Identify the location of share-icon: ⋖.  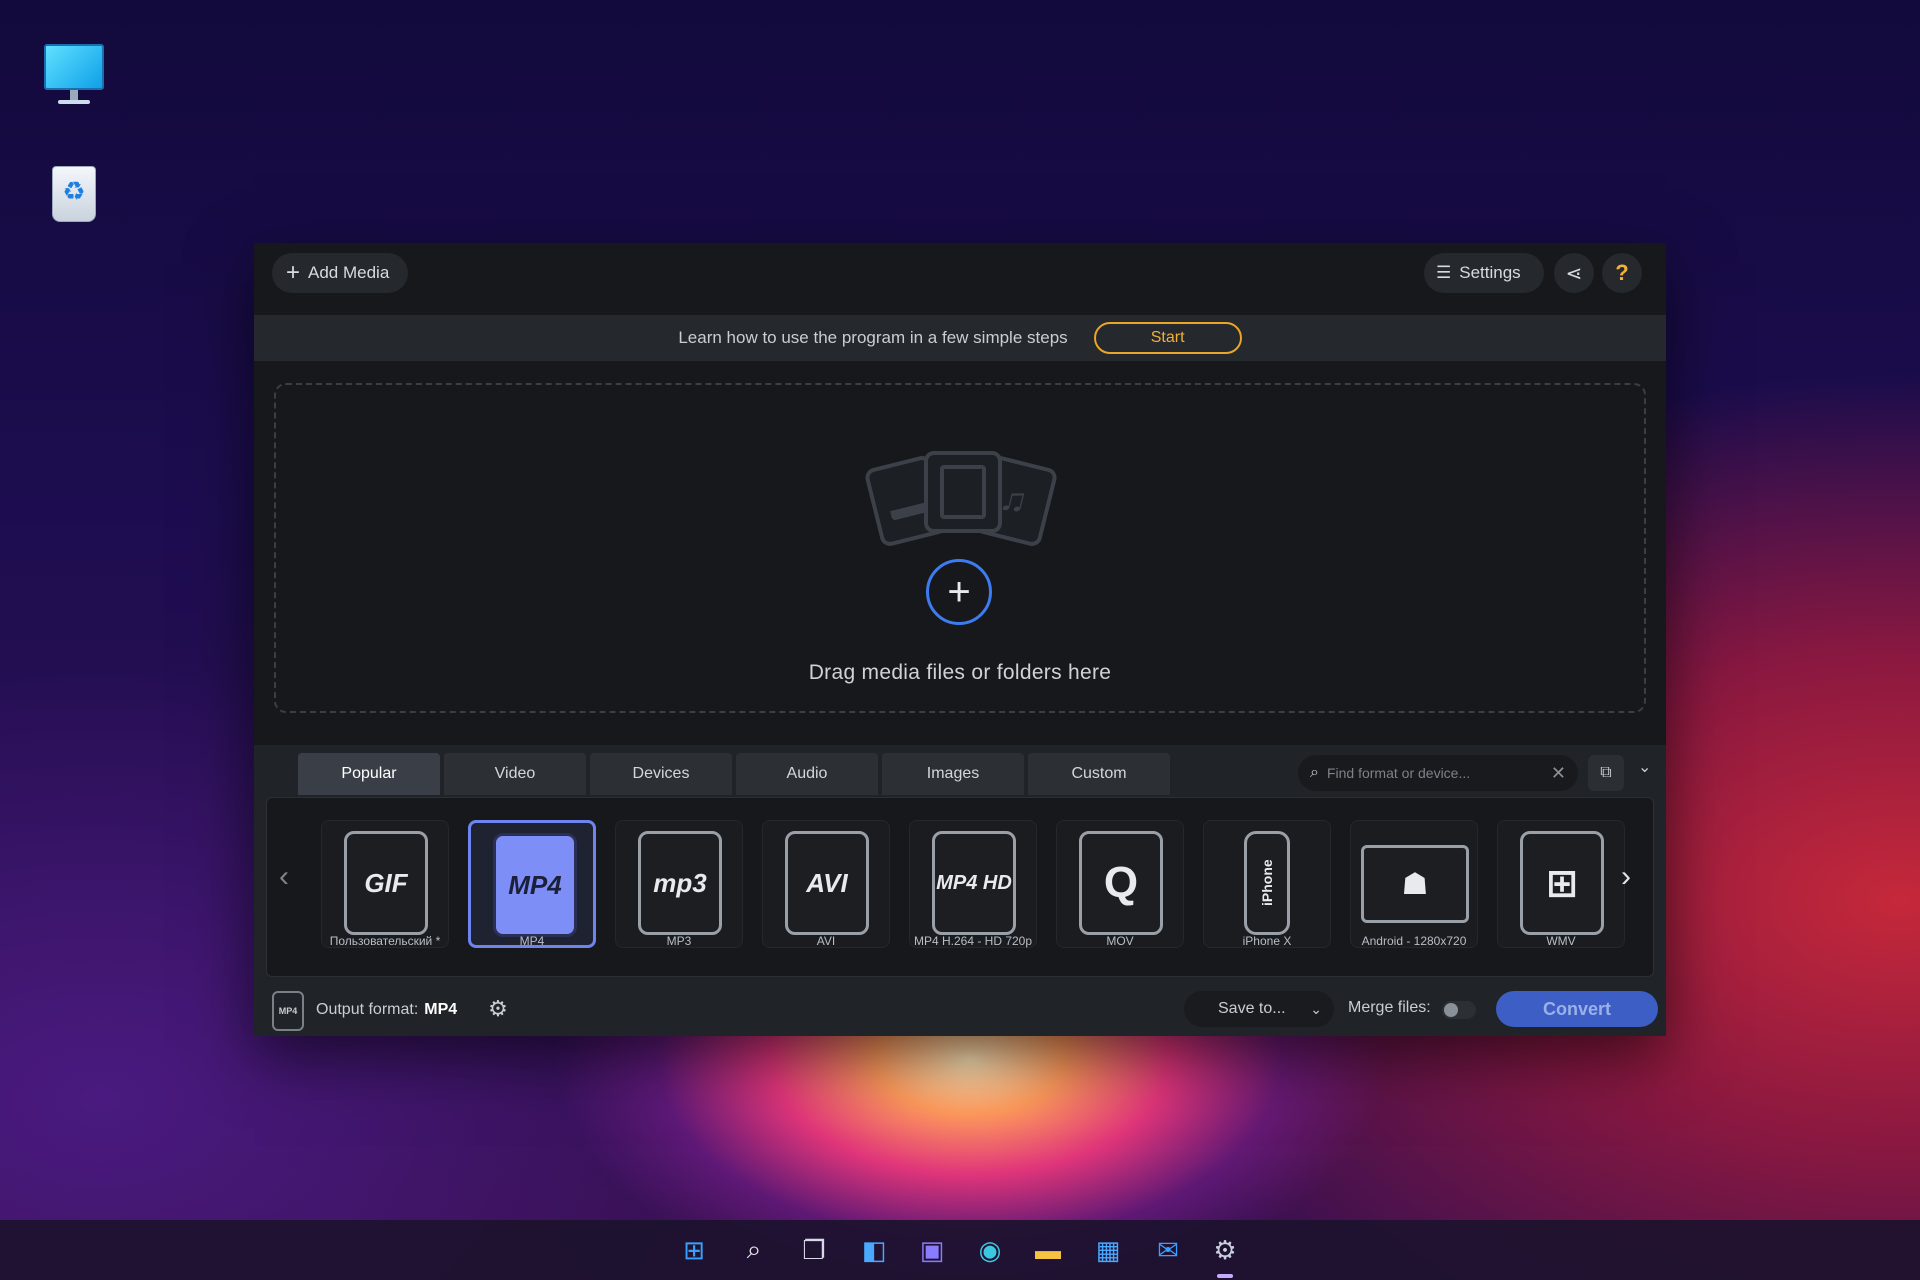
(1574, 273).